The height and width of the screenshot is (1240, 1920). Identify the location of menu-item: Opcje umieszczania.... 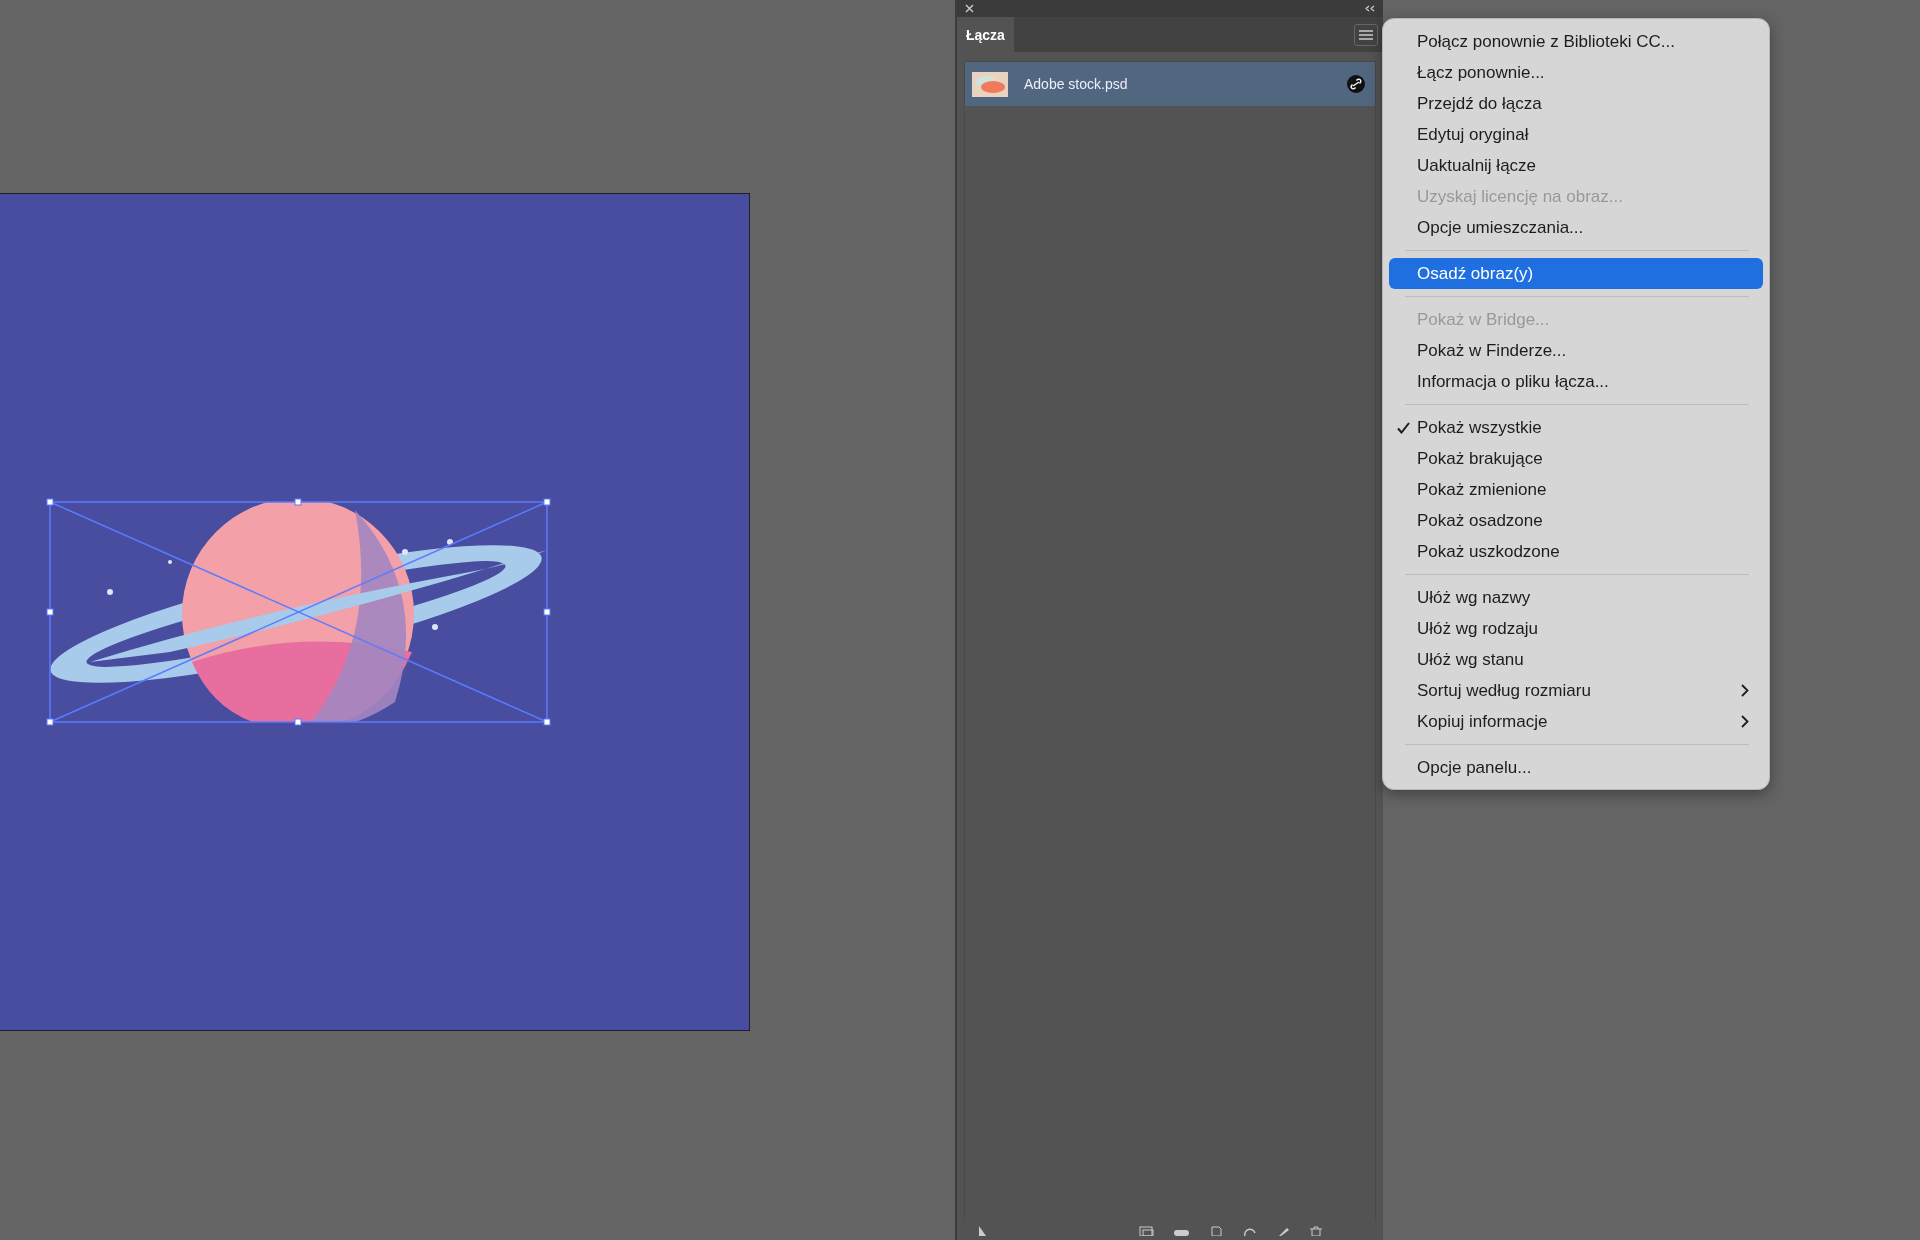
(1576, 227).